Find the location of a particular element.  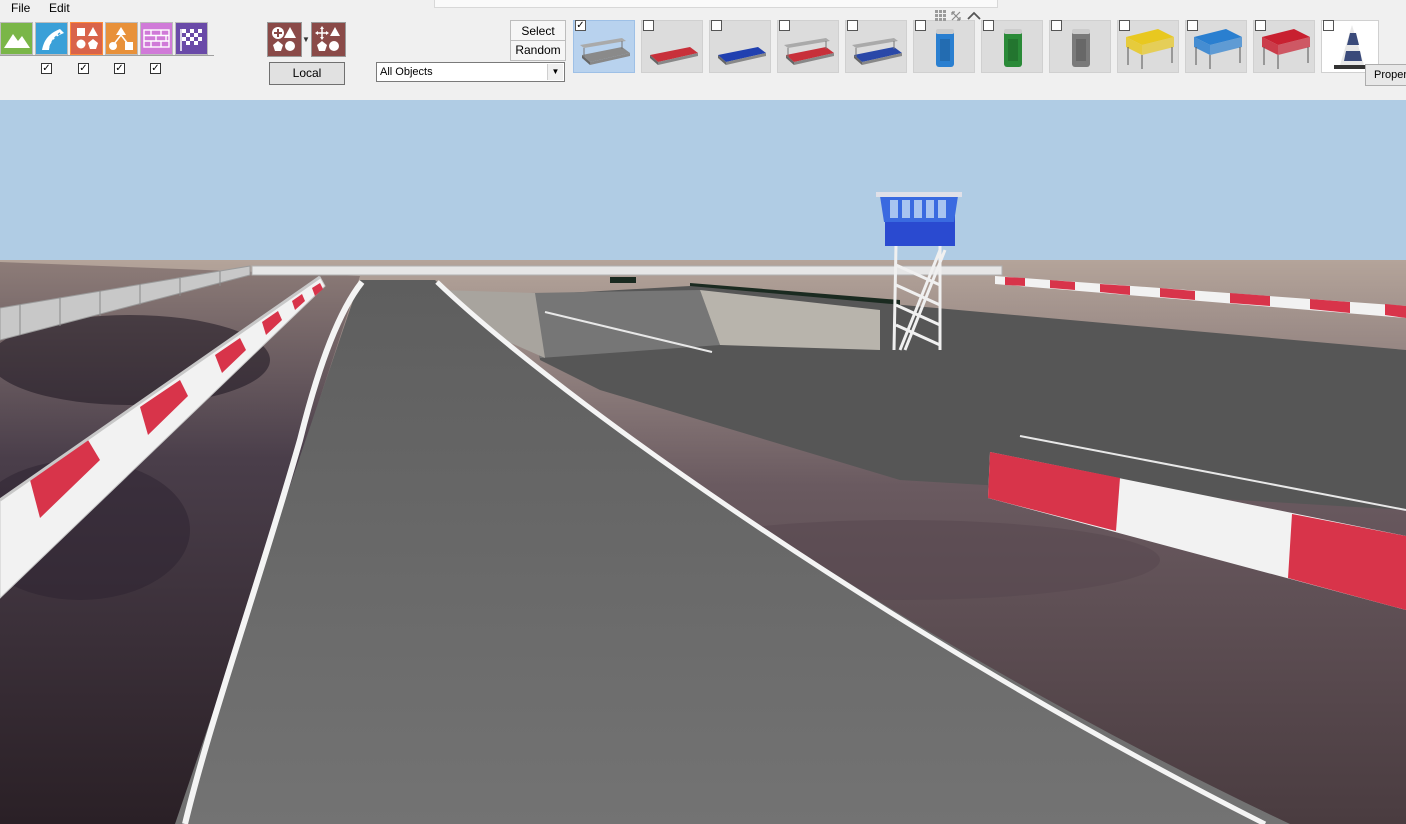

expand-icon is located at coordinates (956, 16).